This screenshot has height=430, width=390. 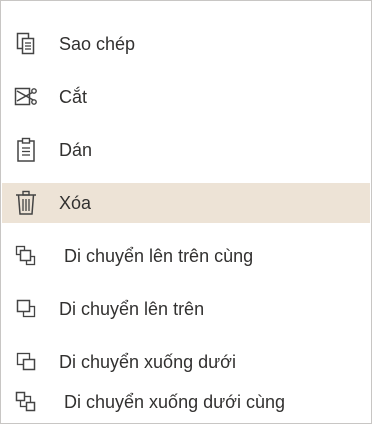 I want to click on cut-icon, so click(x=26, y=97).